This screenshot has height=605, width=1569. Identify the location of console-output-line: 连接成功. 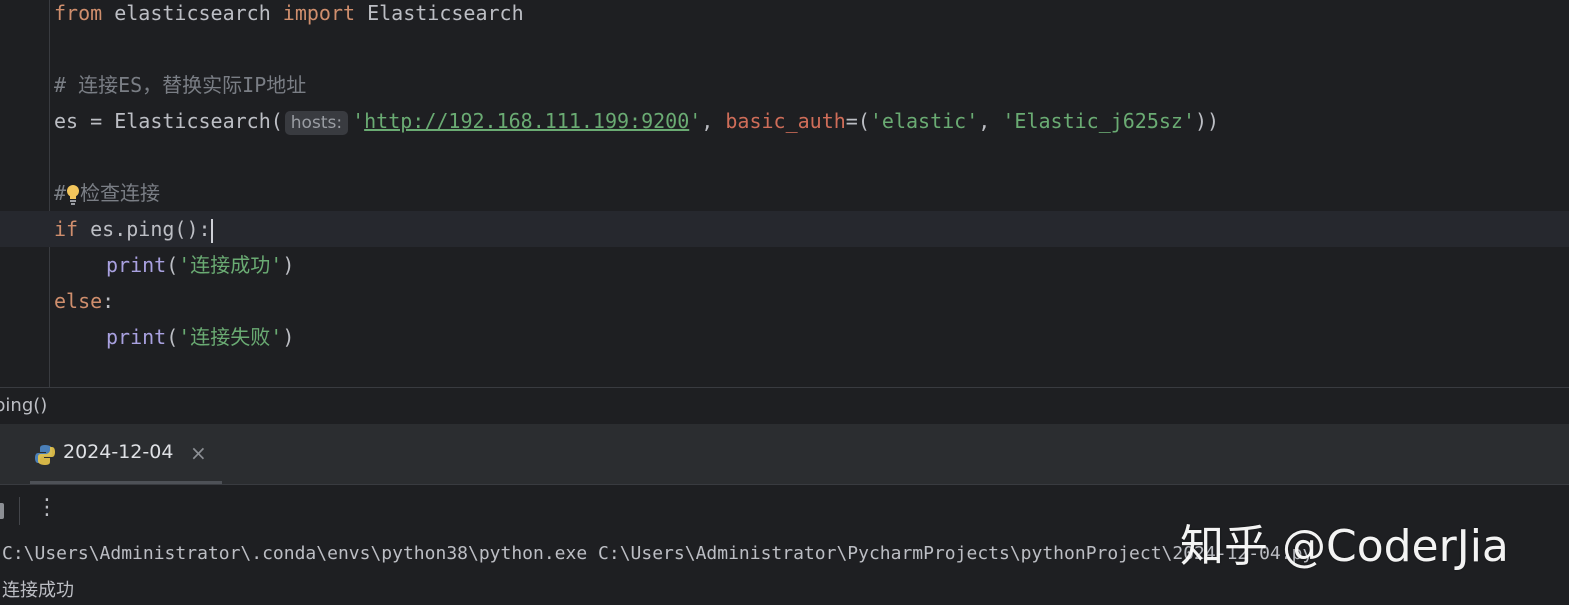
(38, 590).